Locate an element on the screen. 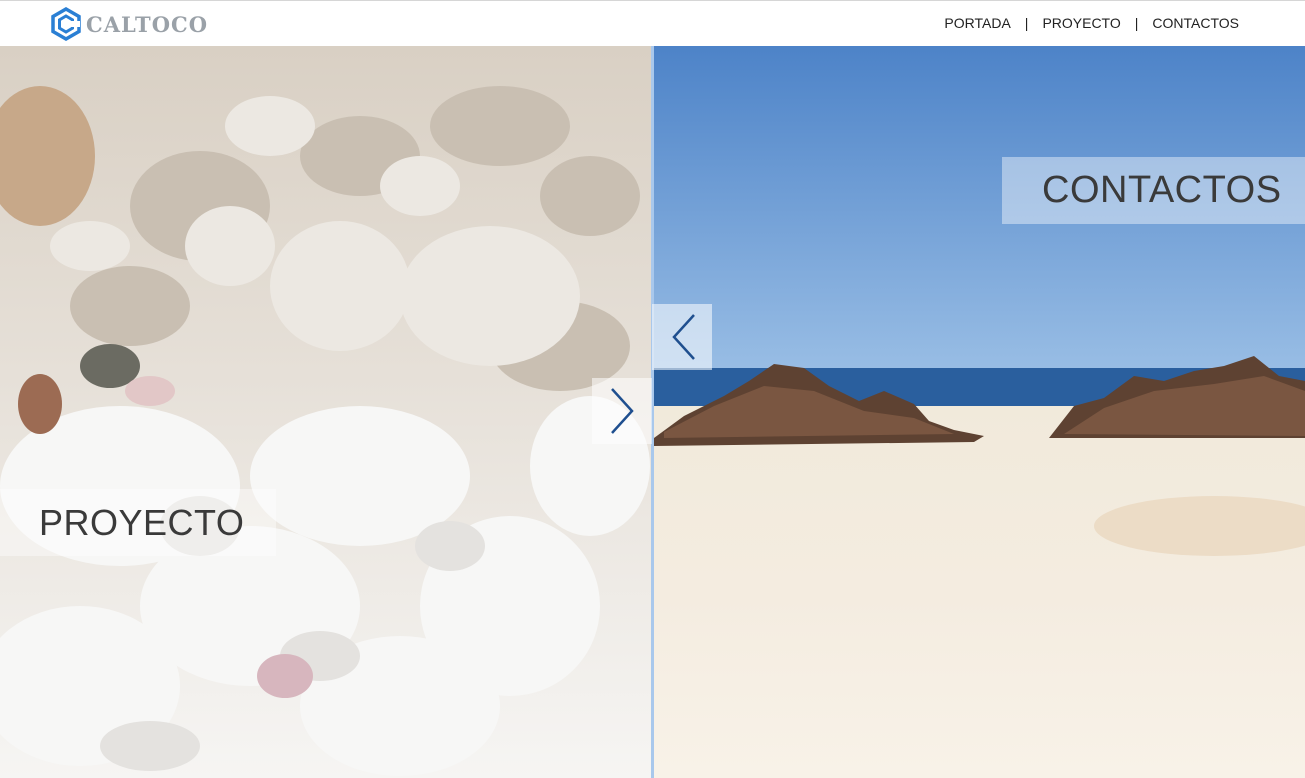 Image resolution: width=1305 pixels, height=778 pixels. next-button is located at coordinates (622, 411).